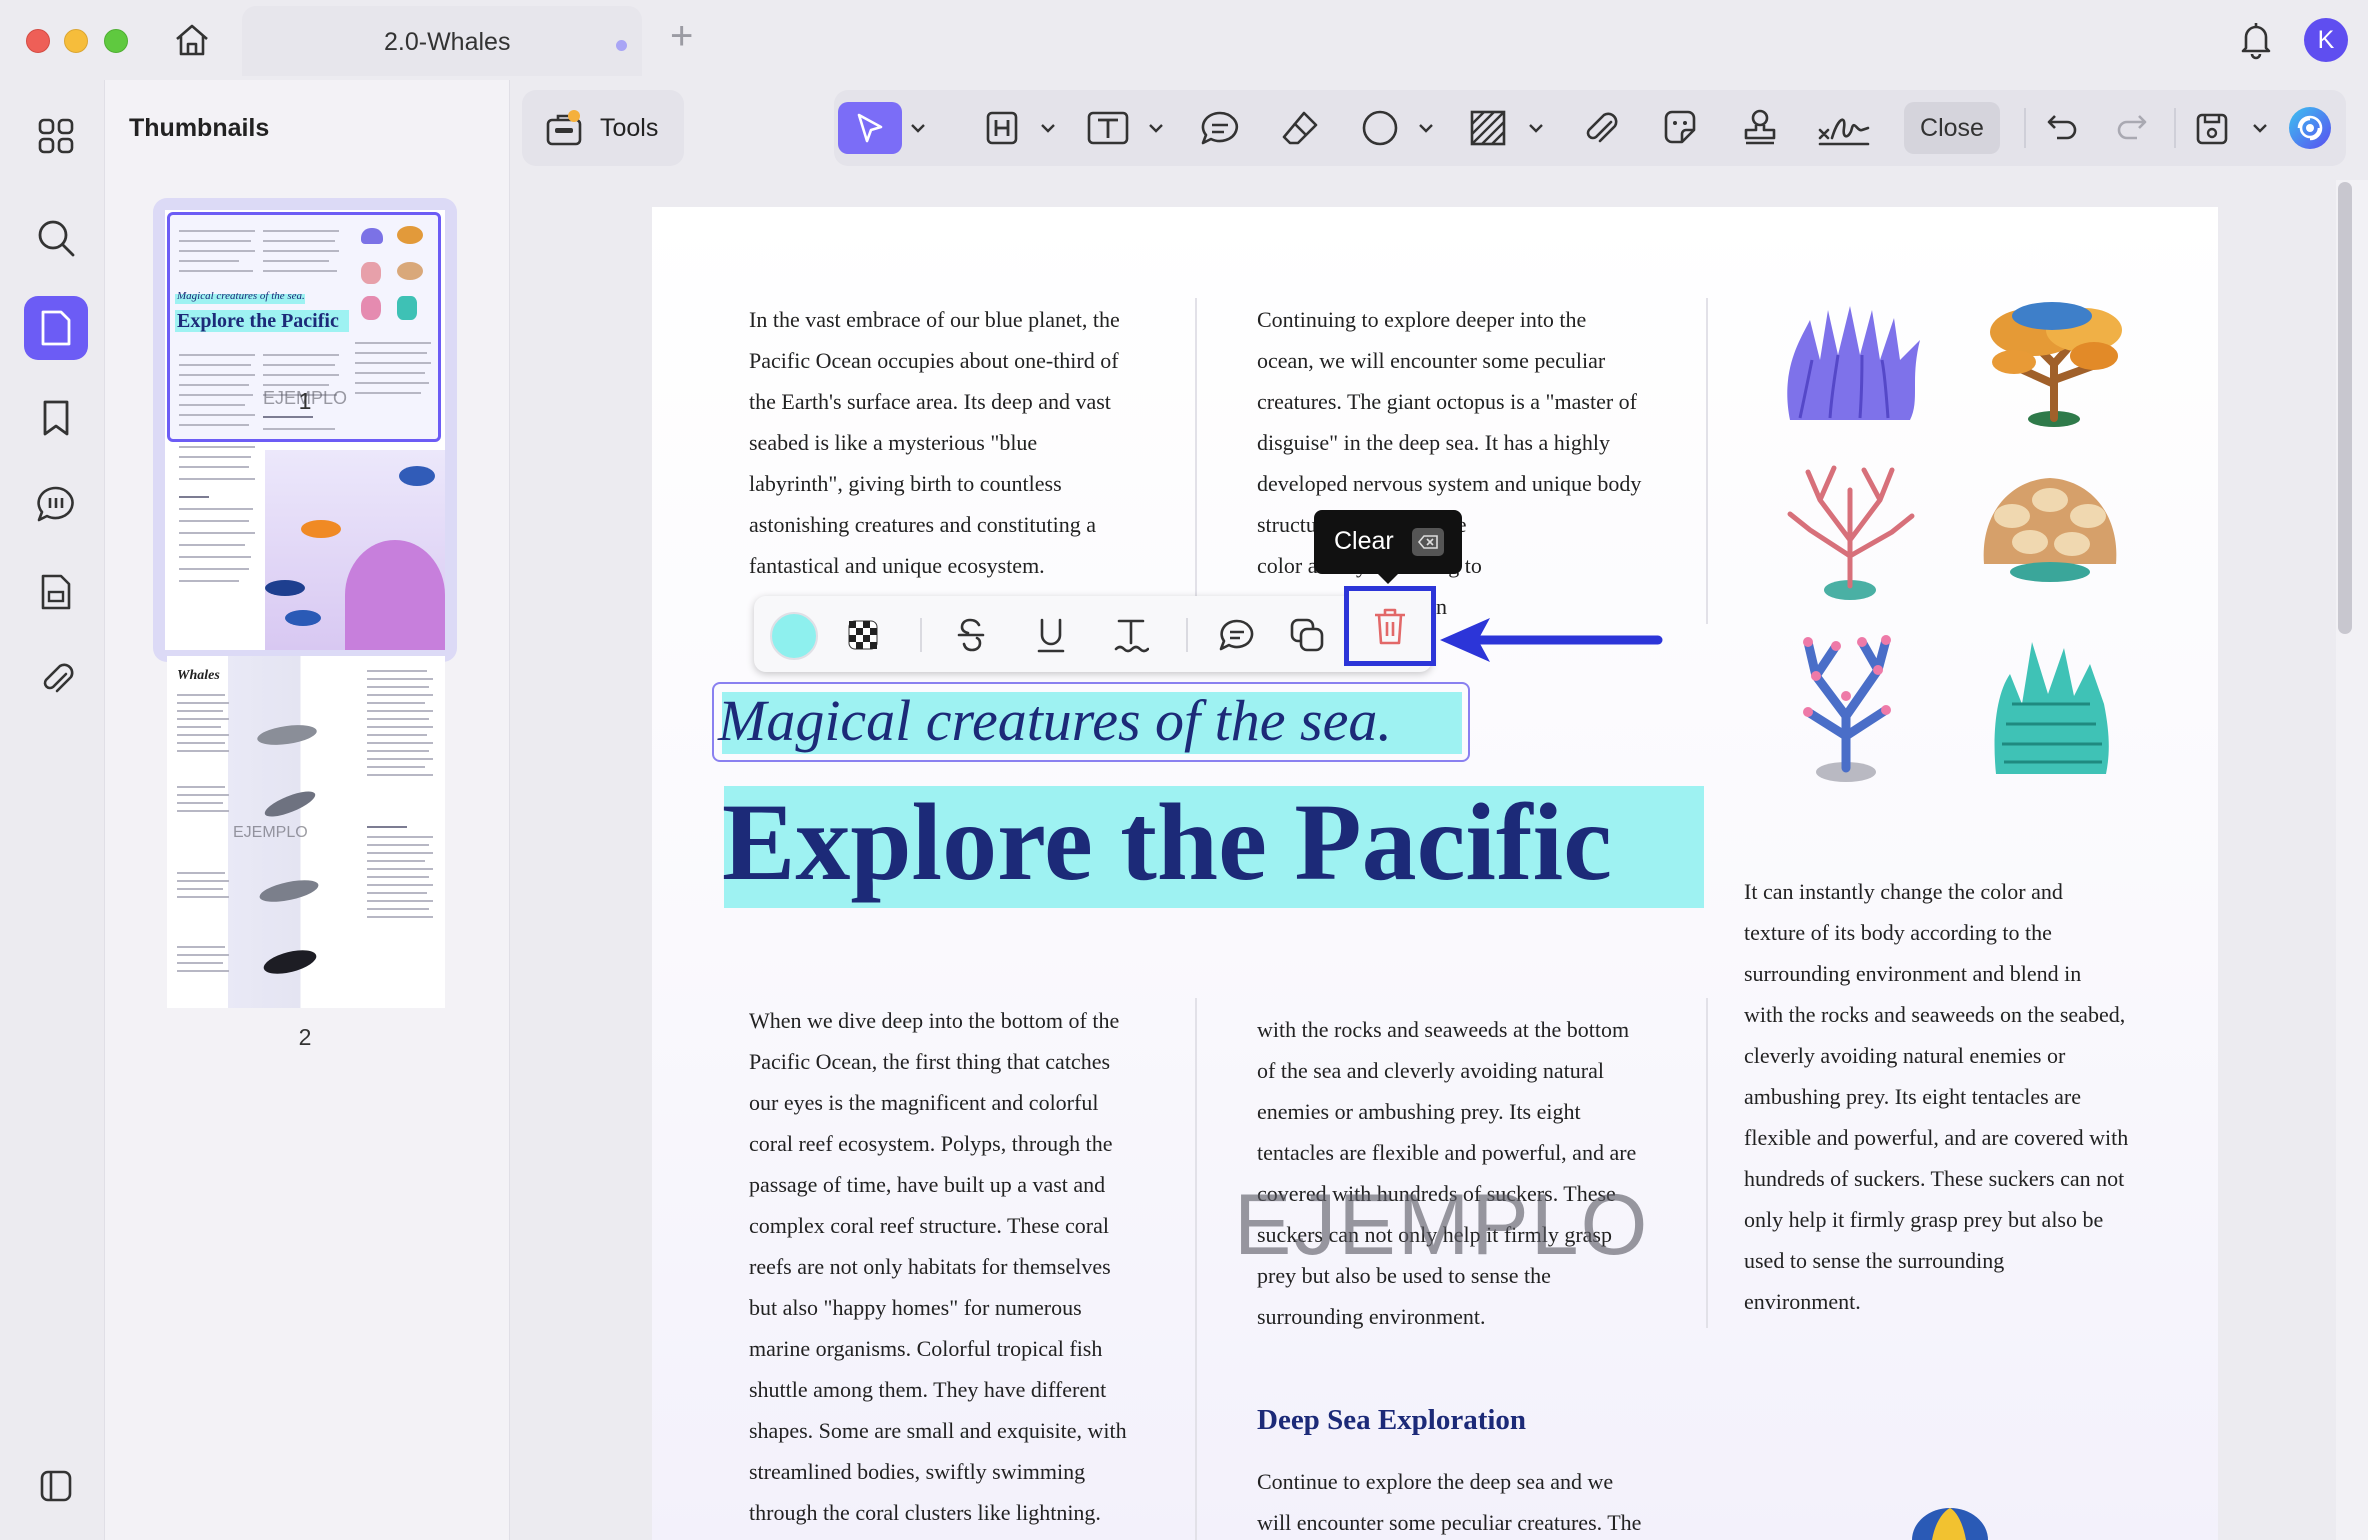 The width and height of the screenshot is (2368, 1540). What do you see at coordinates (1093, 634) in the screenshot?
I see `annotation-context-toolbar` at bounding box center [1093, 634].